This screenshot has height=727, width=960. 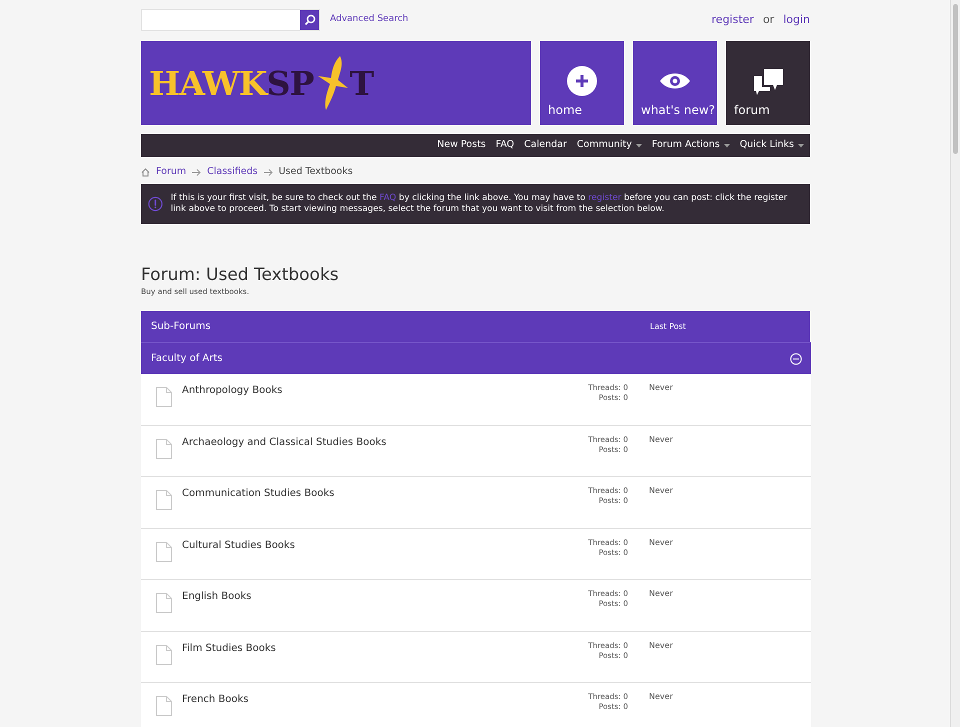 What do you see at coordinates (796, 20) in the screenshot?
I see `login-link: login` at bounding box center [796, 20].